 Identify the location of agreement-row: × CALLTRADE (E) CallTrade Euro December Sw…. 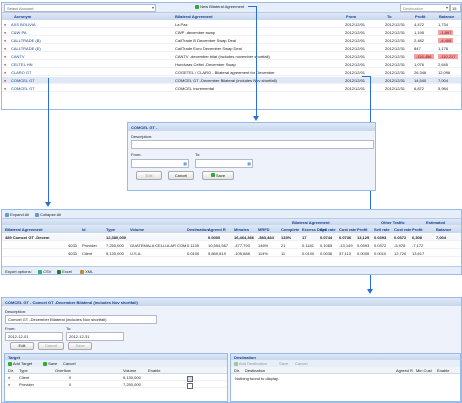
(231, 48).